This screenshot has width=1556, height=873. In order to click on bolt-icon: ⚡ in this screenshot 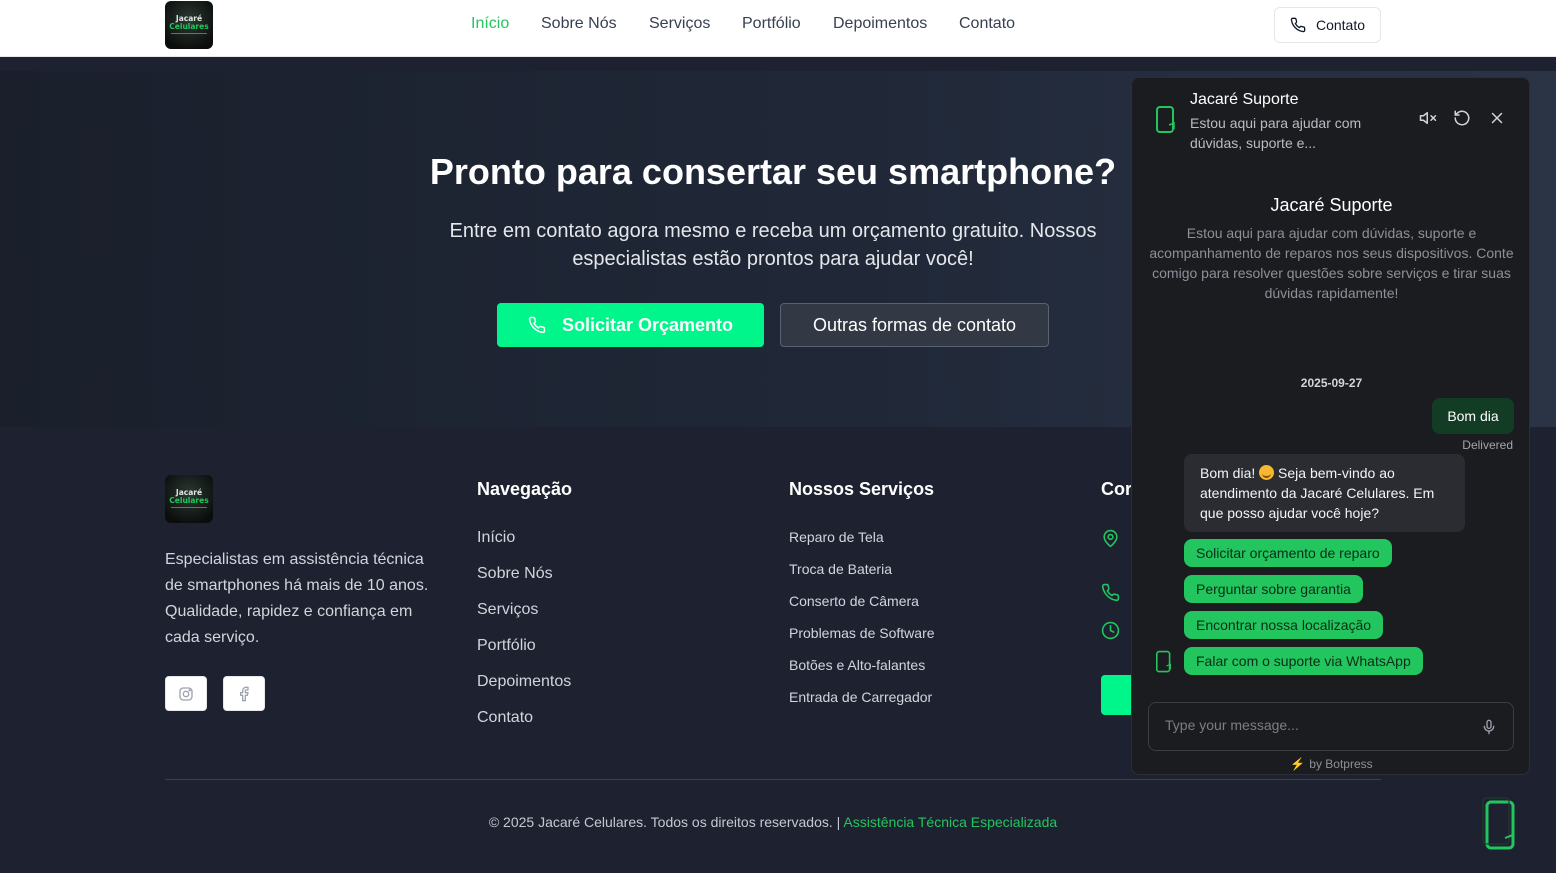, I will do `click(1298, 764)`.